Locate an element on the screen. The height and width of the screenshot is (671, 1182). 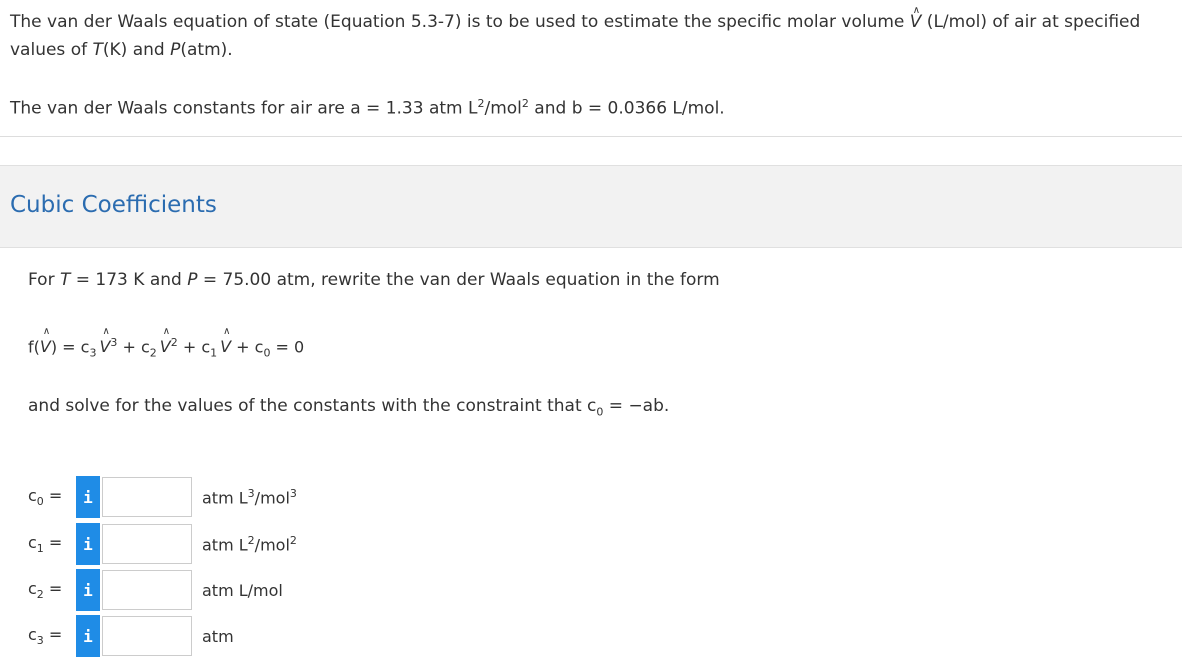
answer-row-c2: c2 = i atm L/mol is located at coordinates (155, 590).